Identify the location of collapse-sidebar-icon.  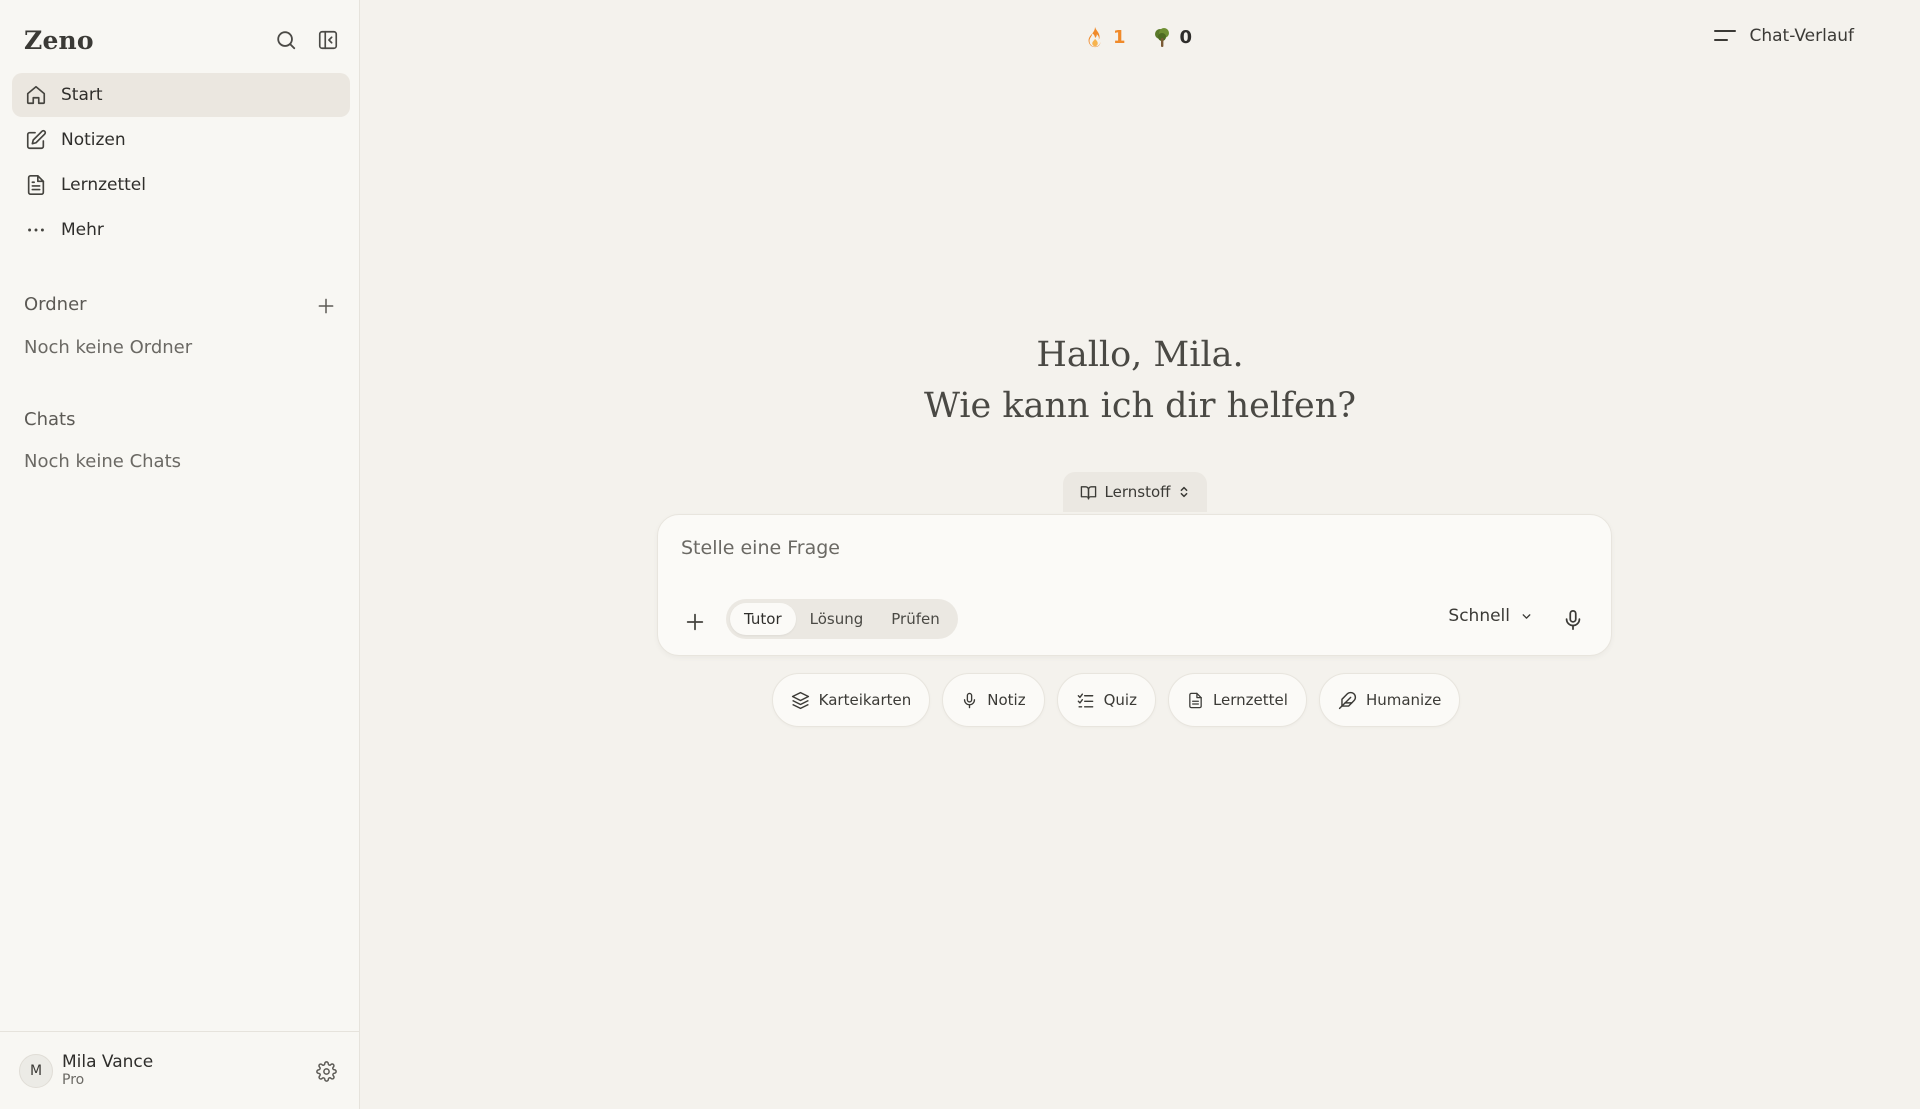
(328, 40).